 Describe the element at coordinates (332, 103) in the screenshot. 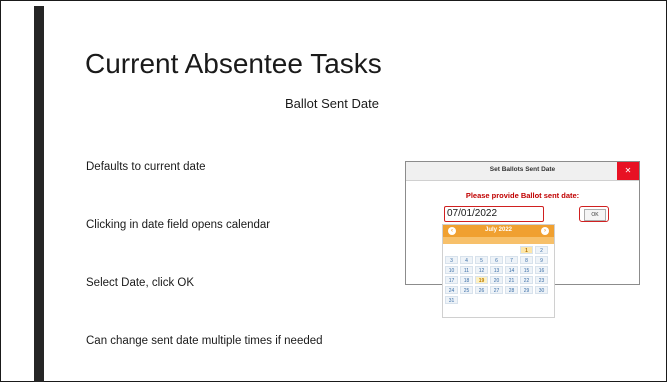

I see `slide-subtitle: Ballot Sent Date` at that location.